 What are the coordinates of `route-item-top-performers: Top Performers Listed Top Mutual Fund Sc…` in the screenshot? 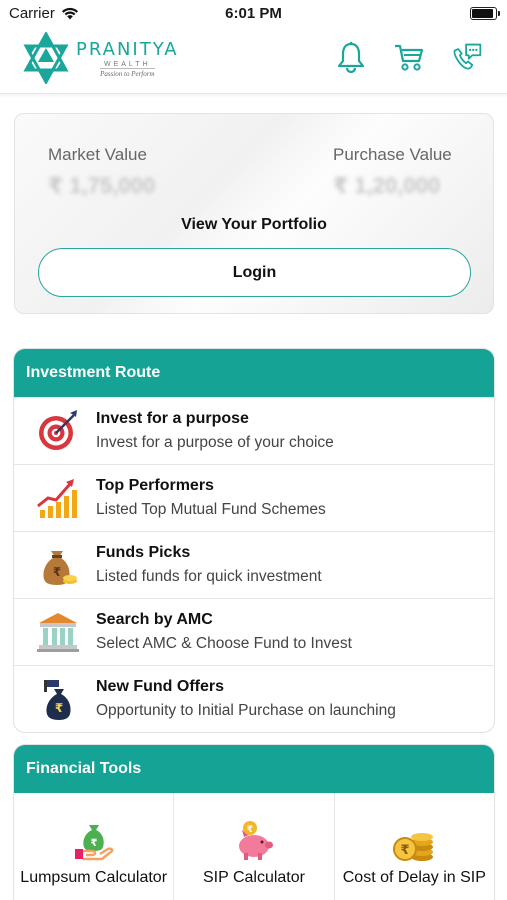 It's located at (254, 497).